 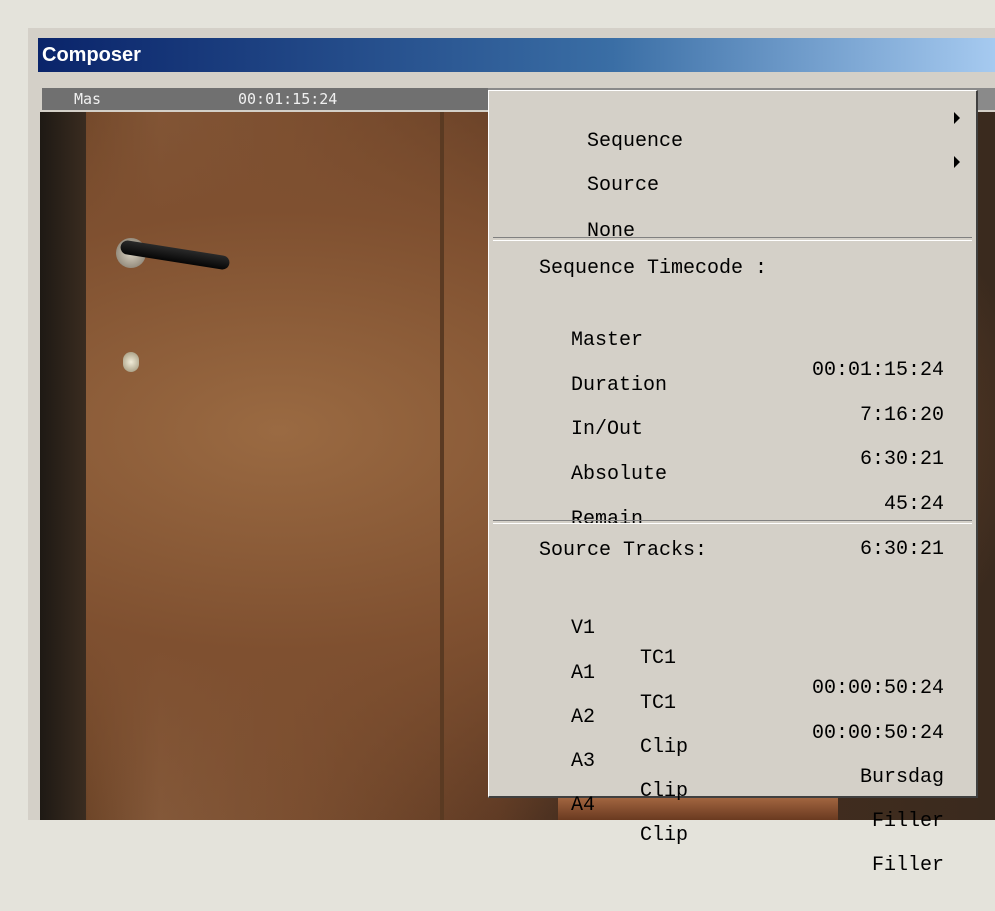 What do you see at coordinates (635, 141) in the screenshot?
I see `menu-item-label: Sequence` at bounding box center [635, 141].